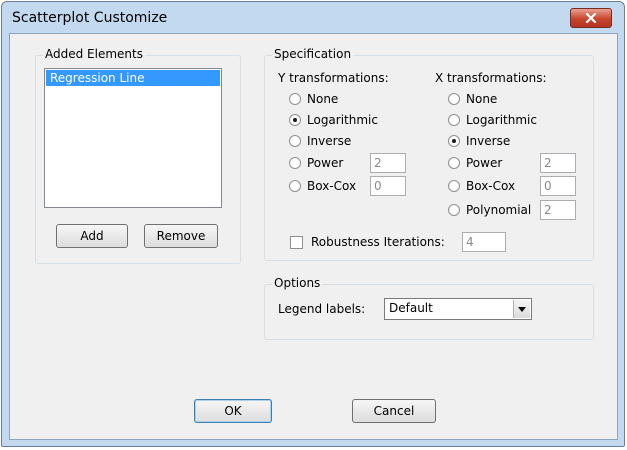  Describe the element at coordinates (322, 186) in the screenshot. I see `y-radio-boxcox: Box-Cox` at that location.